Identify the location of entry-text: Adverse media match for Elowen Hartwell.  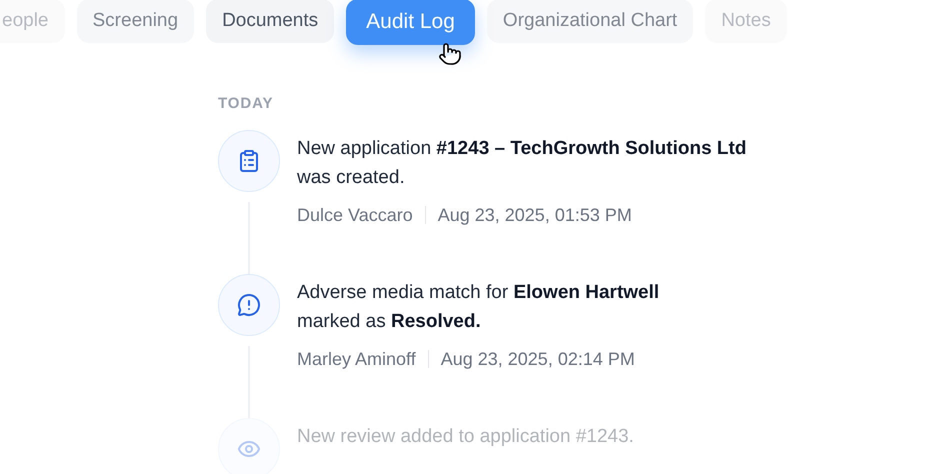
(478, 292).